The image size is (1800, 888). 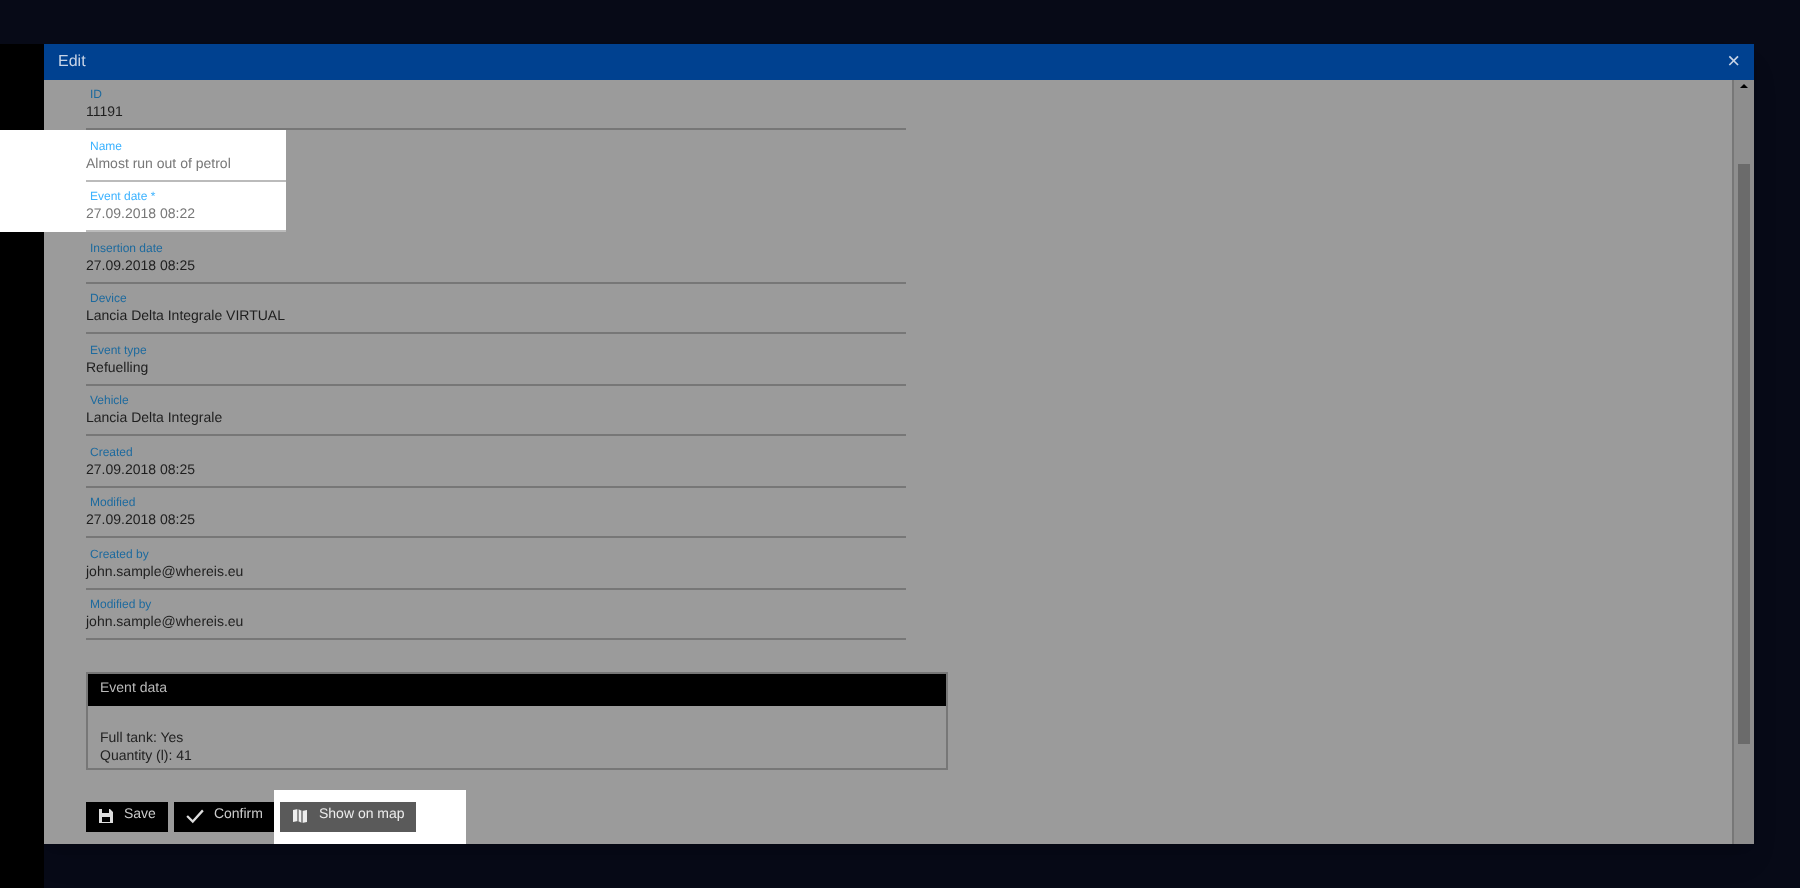 I want to click on save-icon, so click(x=106, y=816).